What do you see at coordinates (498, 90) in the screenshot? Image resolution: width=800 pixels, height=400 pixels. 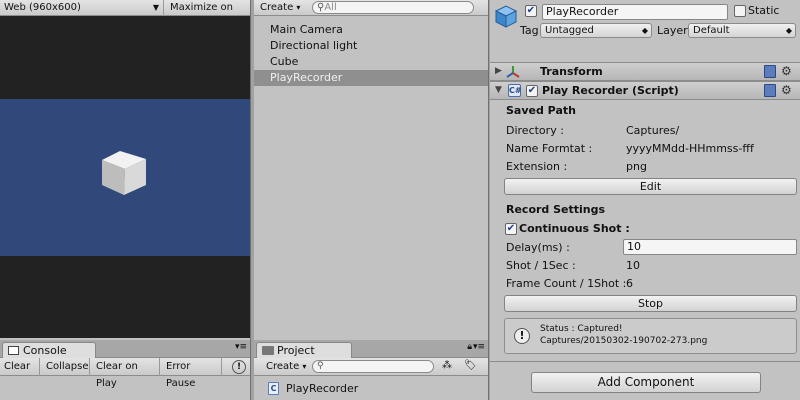 I see `collapse-arrow-icon: ▼` at bounding box center [498, 90].